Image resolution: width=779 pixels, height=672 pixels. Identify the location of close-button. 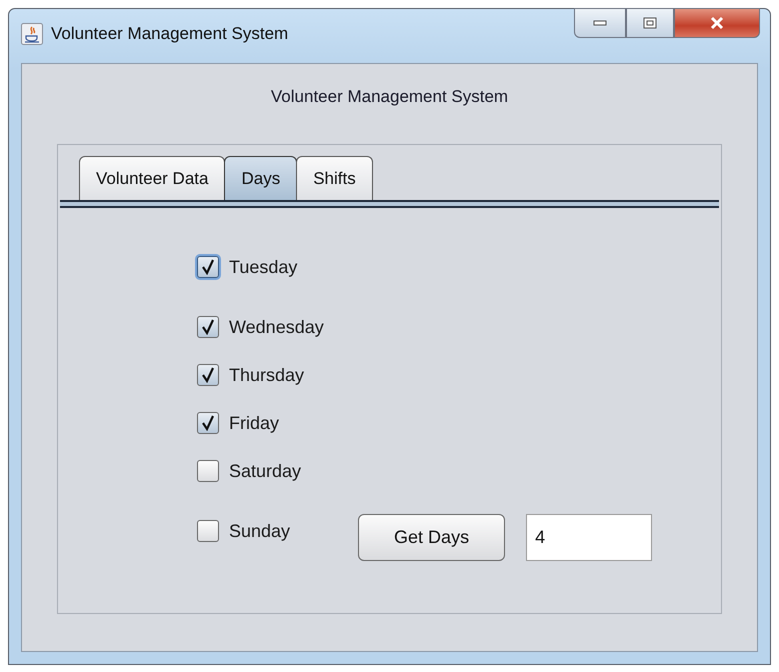
(717, 23).